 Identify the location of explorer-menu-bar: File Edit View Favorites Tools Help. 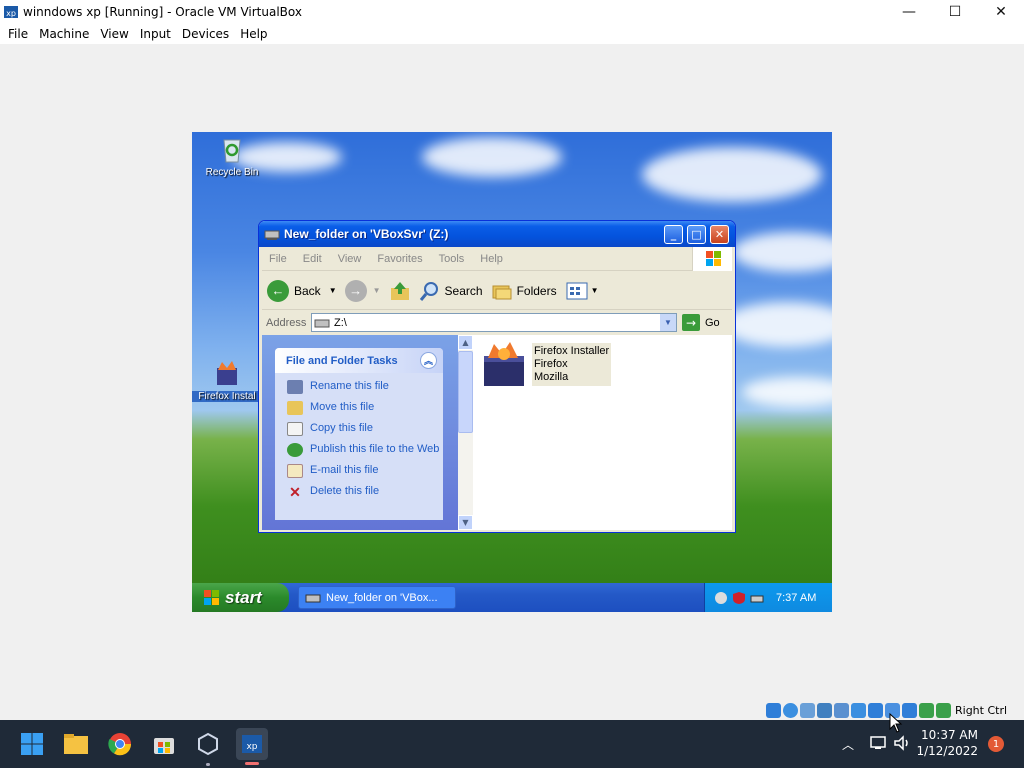
(497, 259).